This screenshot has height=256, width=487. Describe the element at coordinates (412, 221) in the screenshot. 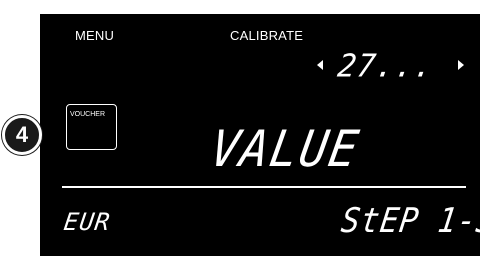

I see `step-display: StEP 1-3` at that location.